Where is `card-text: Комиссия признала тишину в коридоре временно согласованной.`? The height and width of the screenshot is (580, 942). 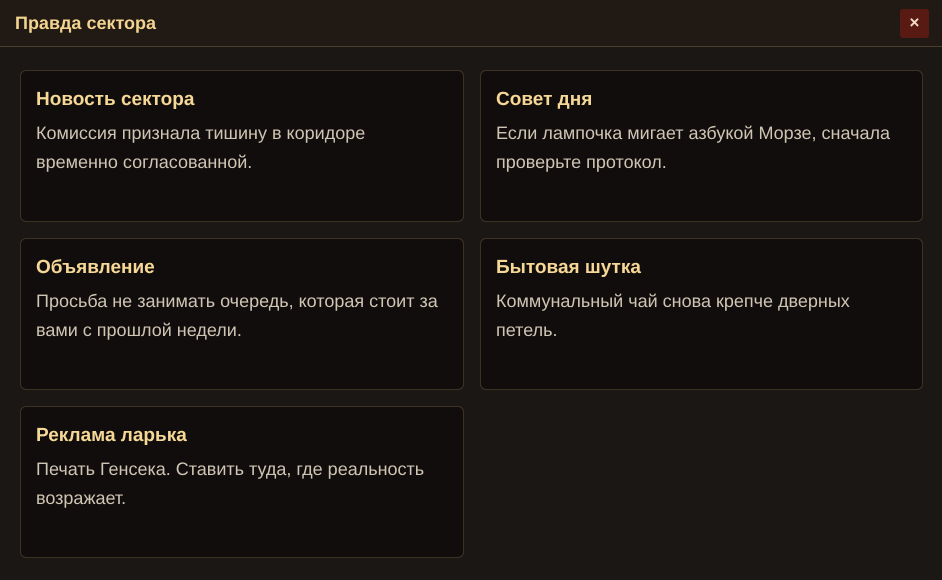 card-text: Комиссия признала тишину в коридоре временно согласованной. is located at coordinates (201, 148).